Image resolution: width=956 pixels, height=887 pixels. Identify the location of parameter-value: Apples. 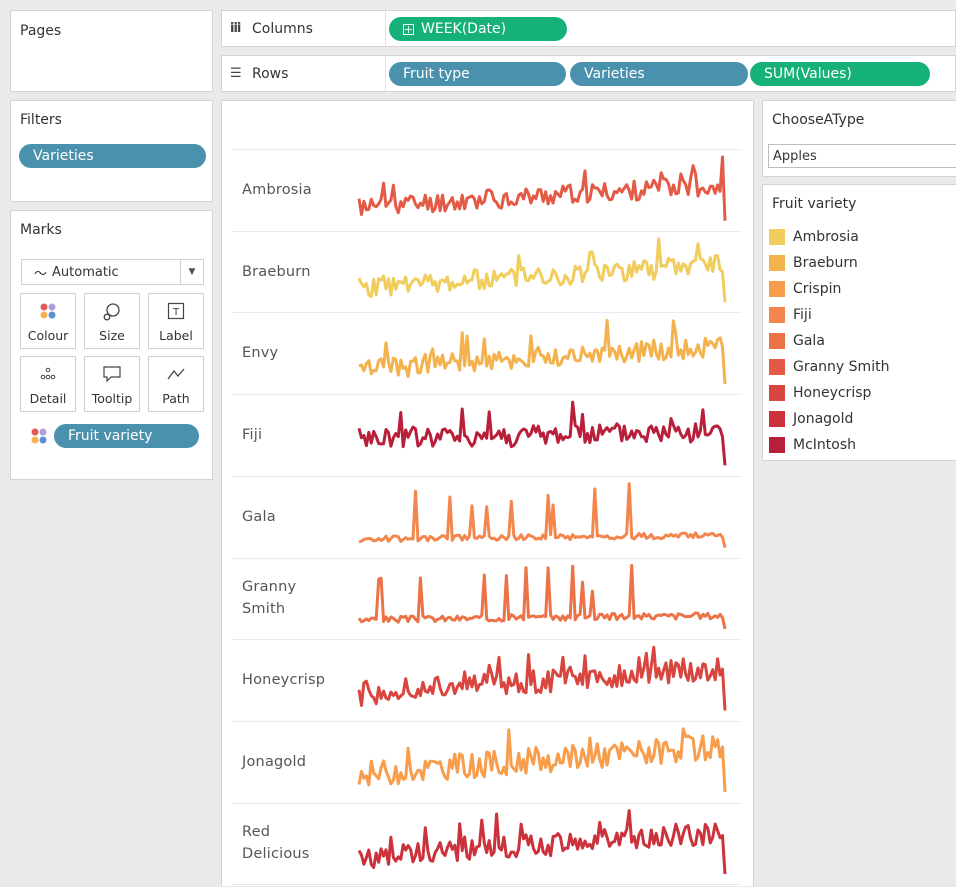
(795, 156).